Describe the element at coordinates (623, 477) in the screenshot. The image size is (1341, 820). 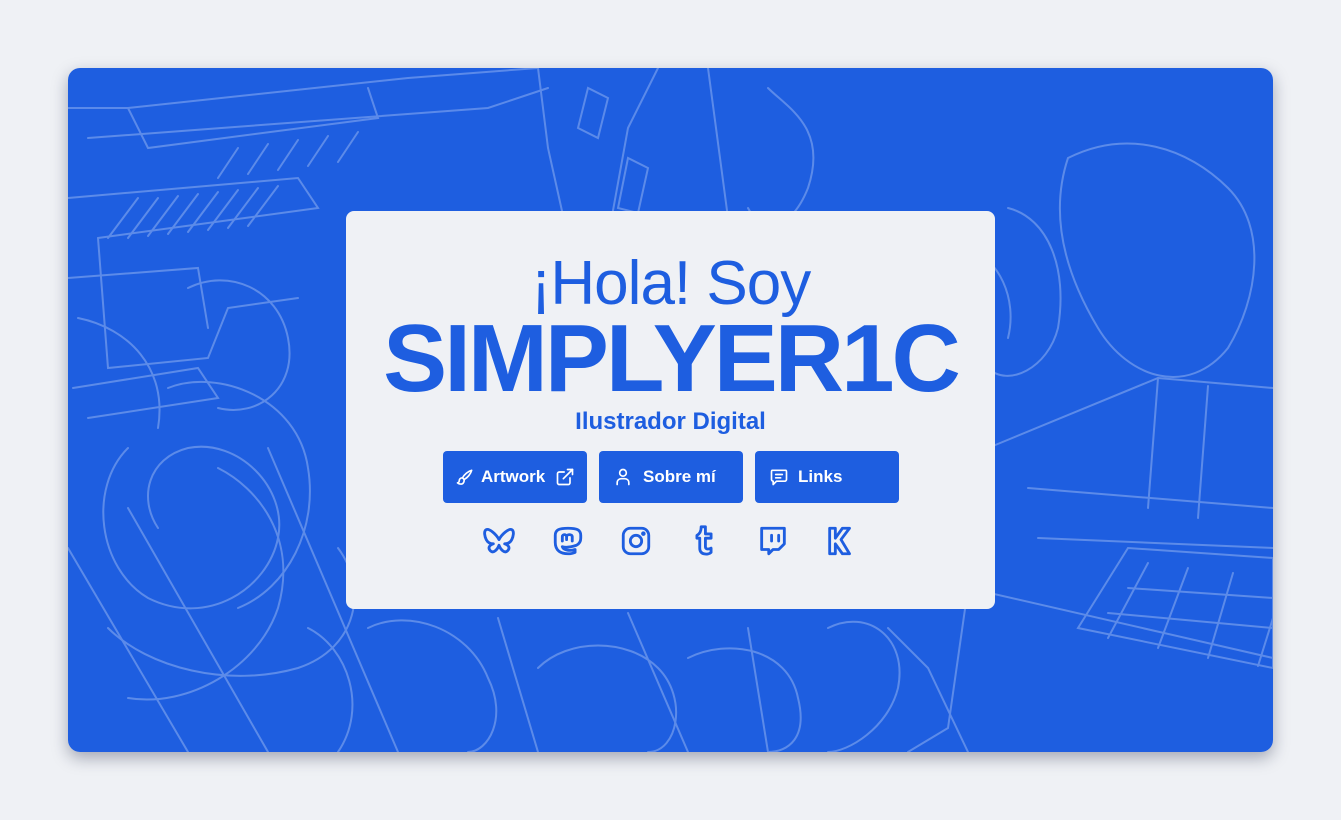
I see `user-icon` at that location.